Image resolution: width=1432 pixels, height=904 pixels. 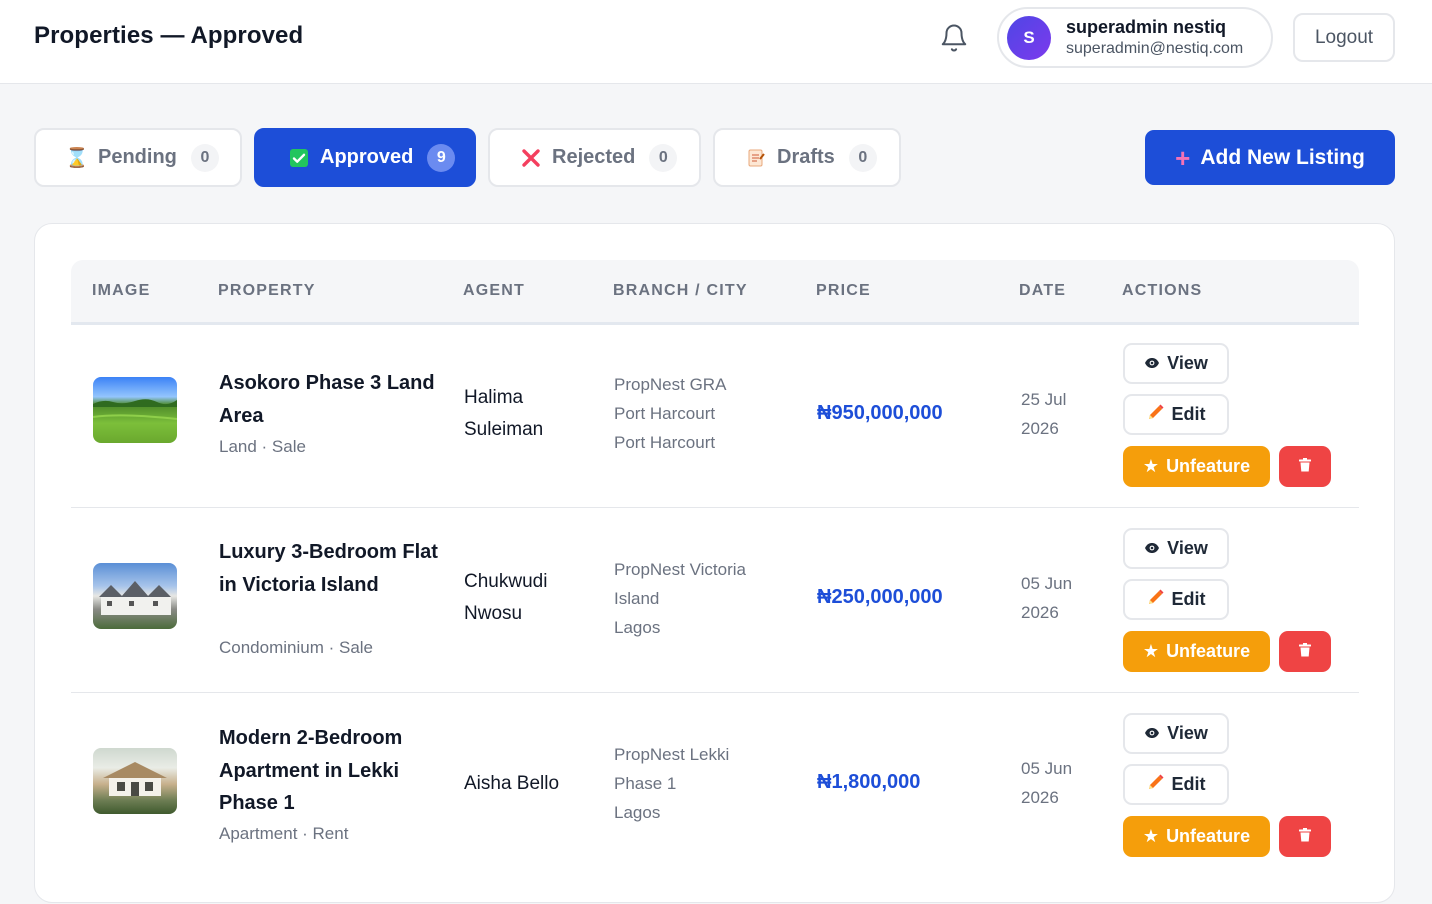 What do you see at coordinates (880, 597) in the screenshot?
I see `property-price: ₦250,000,000` at bounding box center [880, 597].